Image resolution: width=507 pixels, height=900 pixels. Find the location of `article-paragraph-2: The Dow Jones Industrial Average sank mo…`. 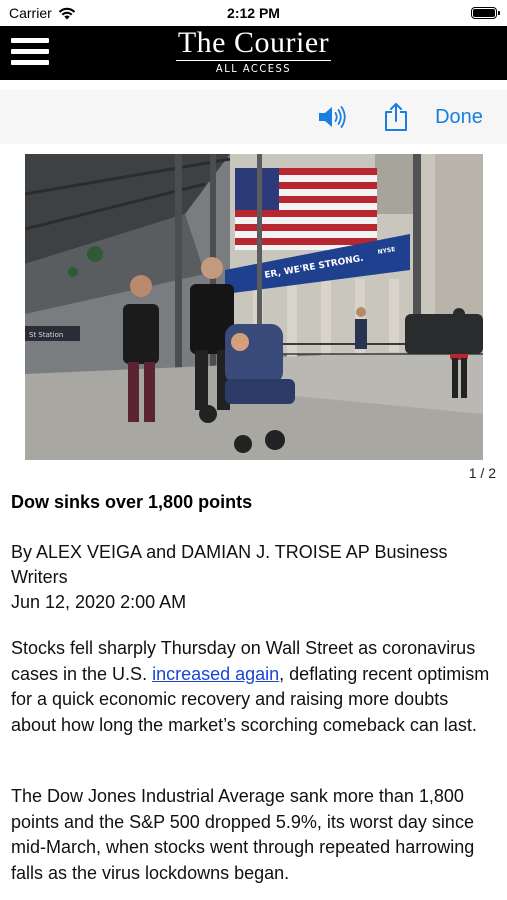

article-paragraph-2: The Dow Jones Industrial Average sank mo… is located at coordinates (243, 834).